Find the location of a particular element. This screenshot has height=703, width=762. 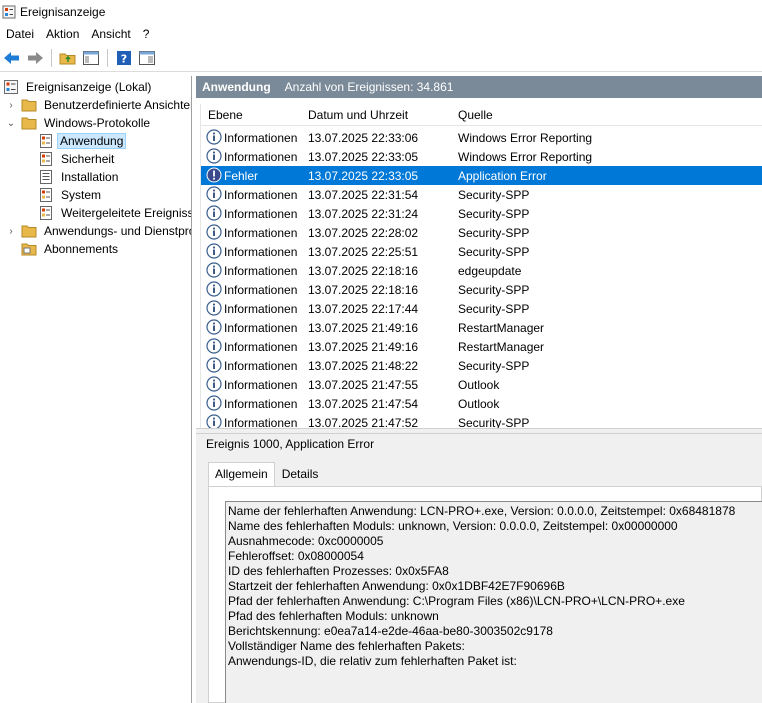

event-date: 13.07.2025 21:48:22 is located at coordinates (363, 366).